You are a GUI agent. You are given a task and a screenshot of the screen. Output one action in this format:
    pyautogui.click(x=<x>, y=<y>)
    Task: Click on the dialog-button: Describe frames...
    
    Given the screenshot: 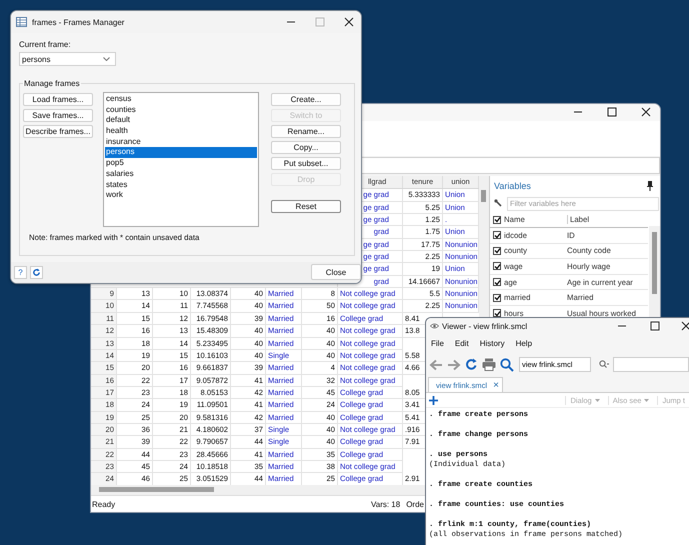 What is the action you would take?
    pyautogui.click(x=58, y=131)
    